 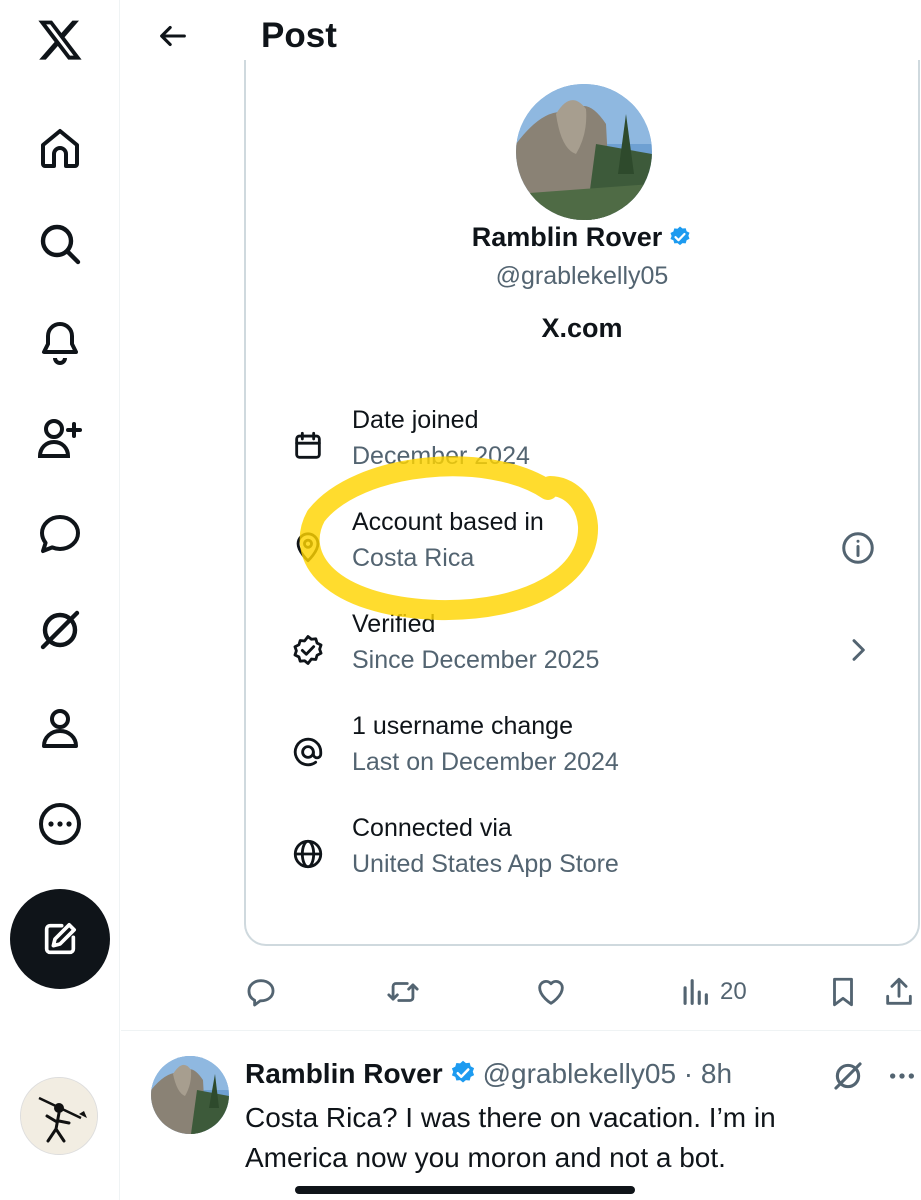 What do you see at coordinates (308, 650) in the screenshot?
I see `verified-check-icon` at bounding box center [308, 650].